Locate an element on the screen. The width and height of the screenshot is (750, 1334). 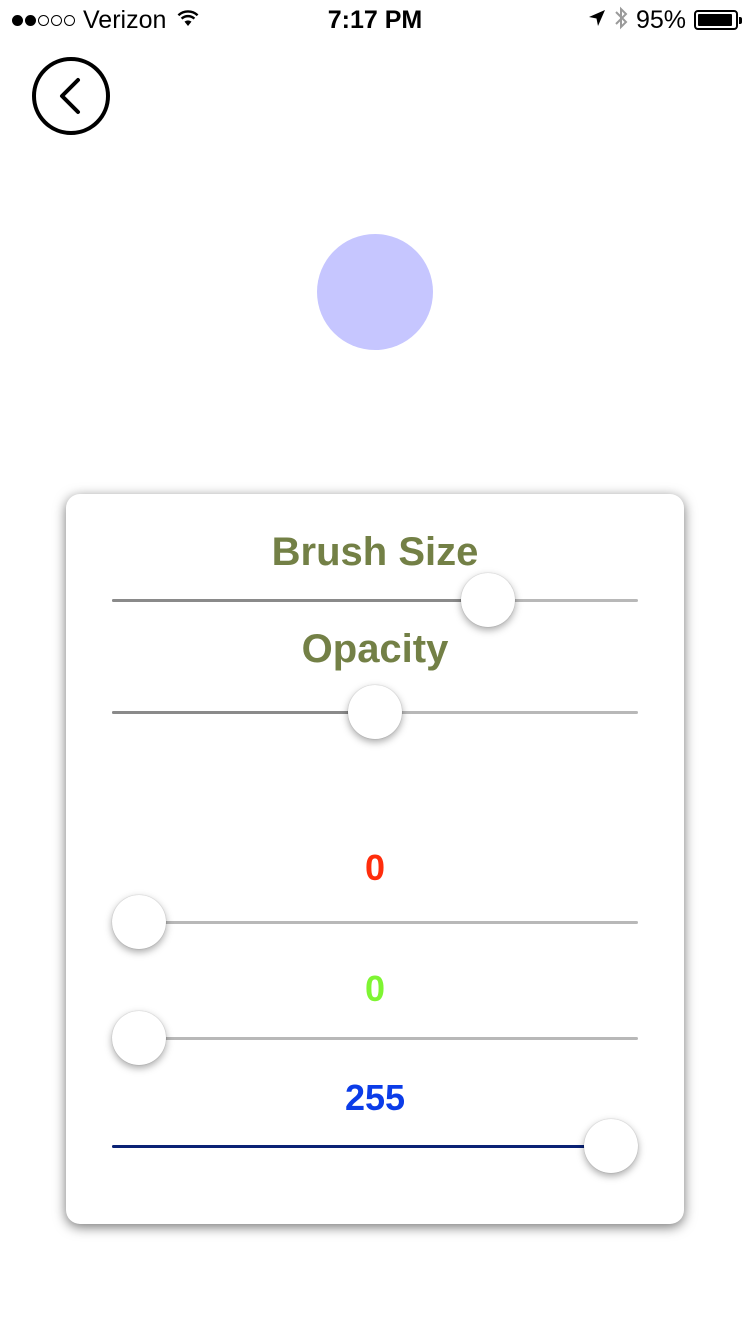
back-button is located at coordinates (71, 96).